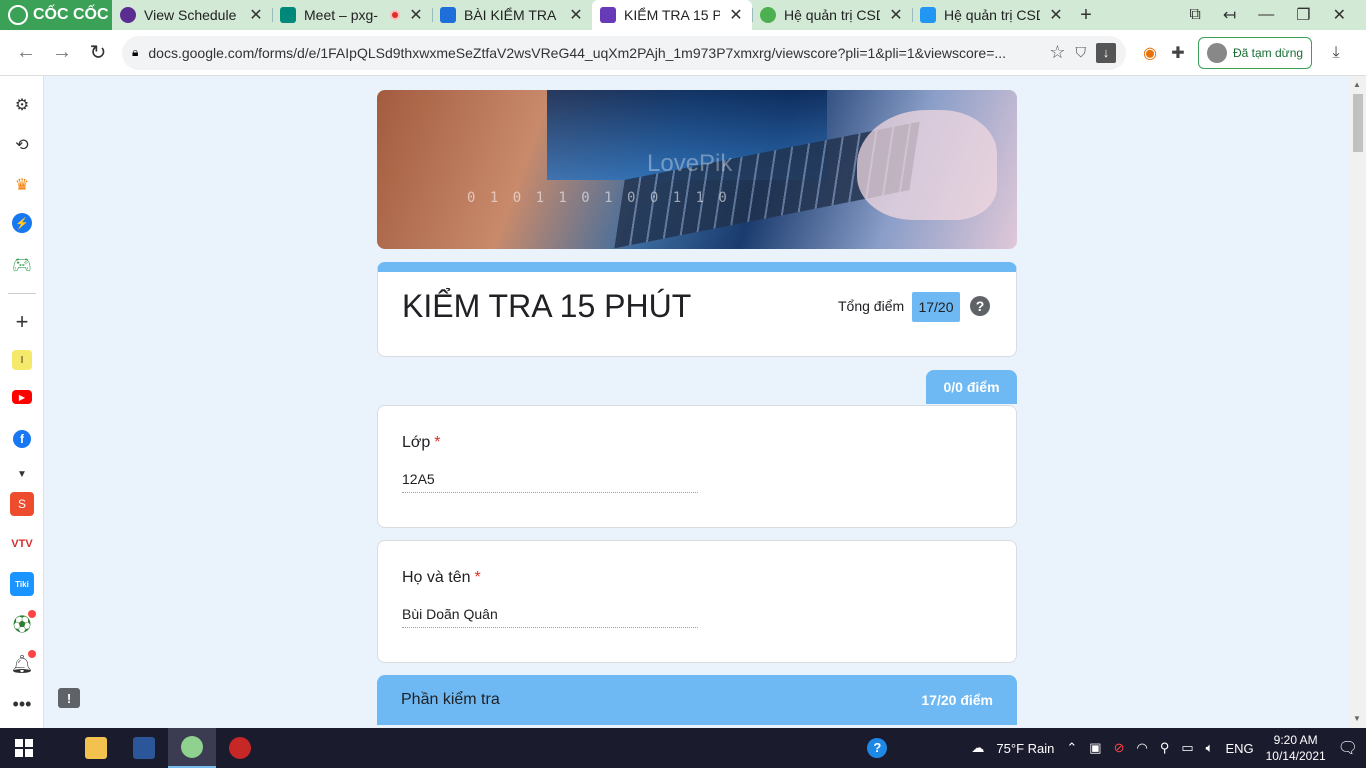 This screenshot has height=768, width=1366. I want to click on word-icon, so click(144, 748).